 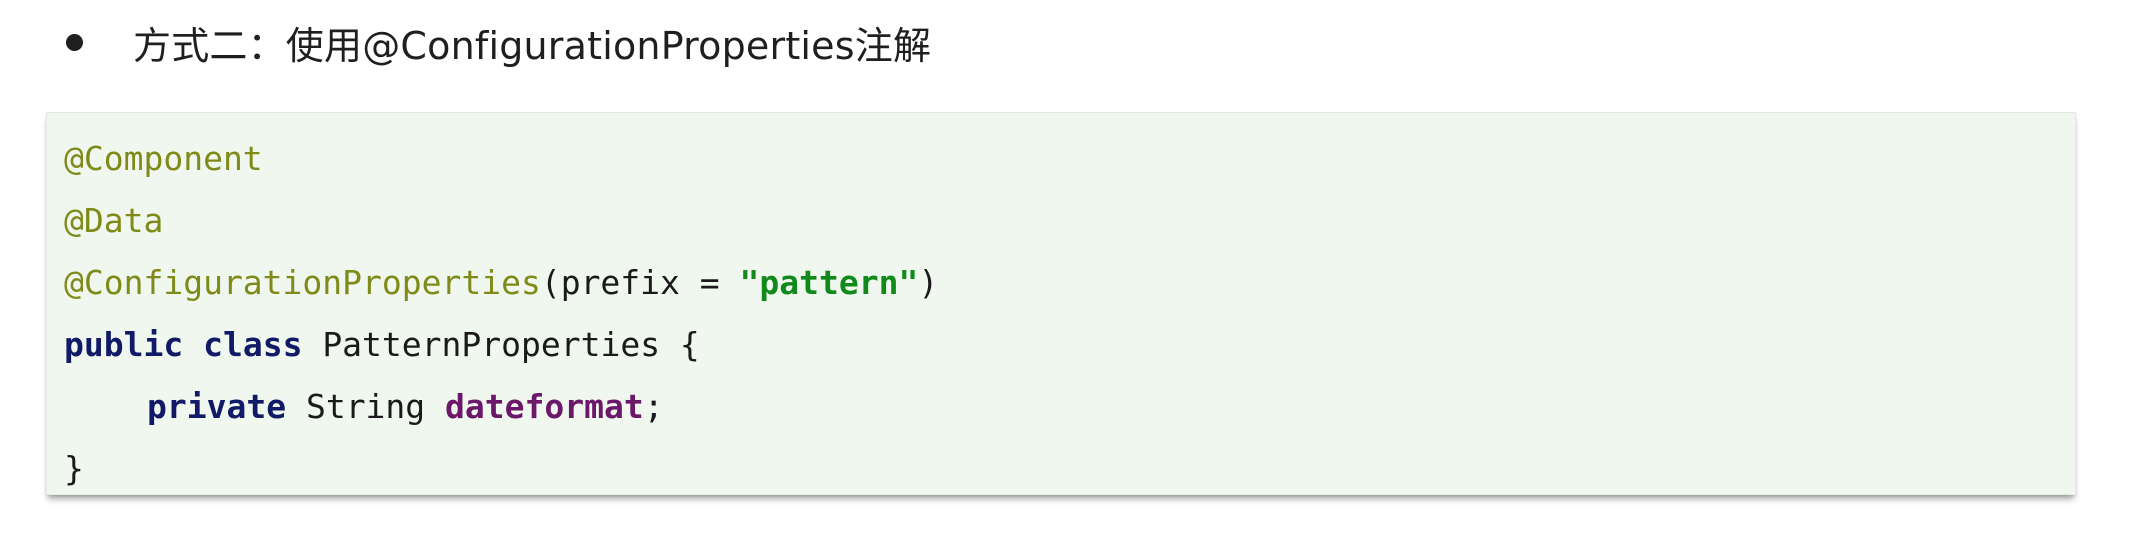 I want to click on field-name-token: dateformat, so click(x=544, y=406).